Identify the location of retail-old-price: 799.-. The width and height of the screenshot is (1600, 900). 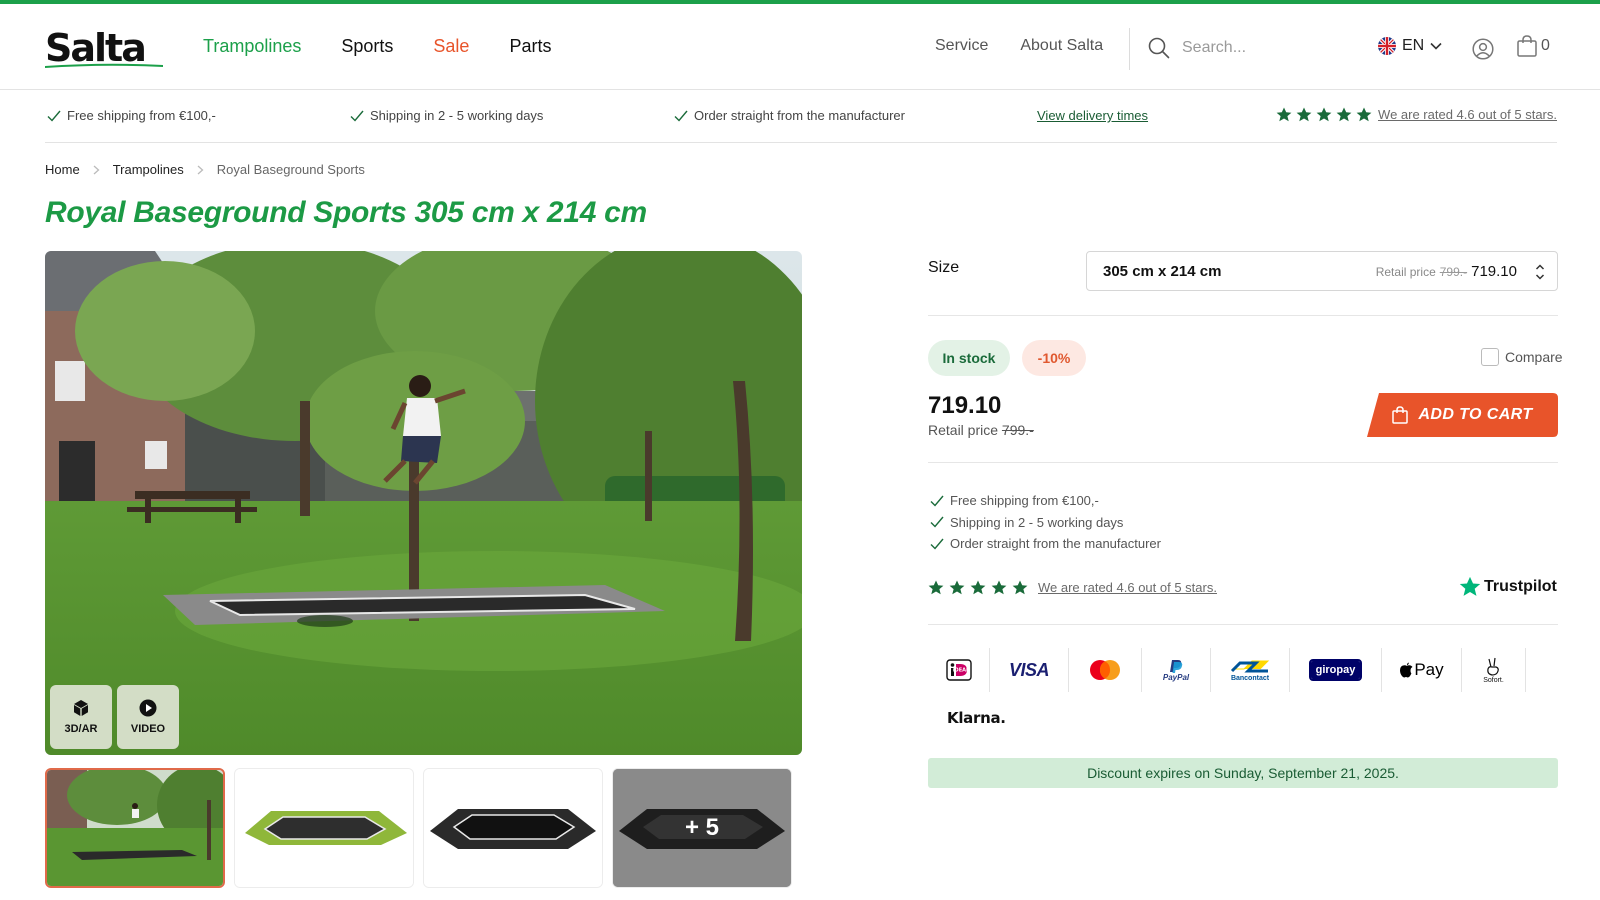
(1017, 430).